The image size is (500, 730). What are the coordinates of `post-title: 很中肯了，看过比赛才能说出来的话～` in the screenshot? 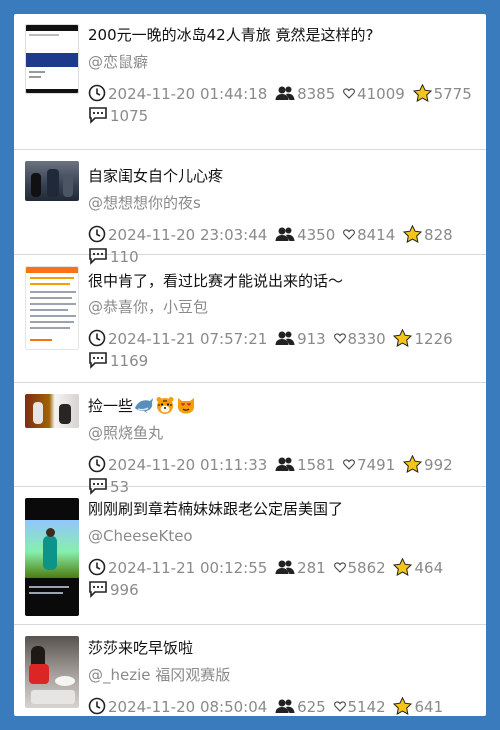 It's located at (215, 281).